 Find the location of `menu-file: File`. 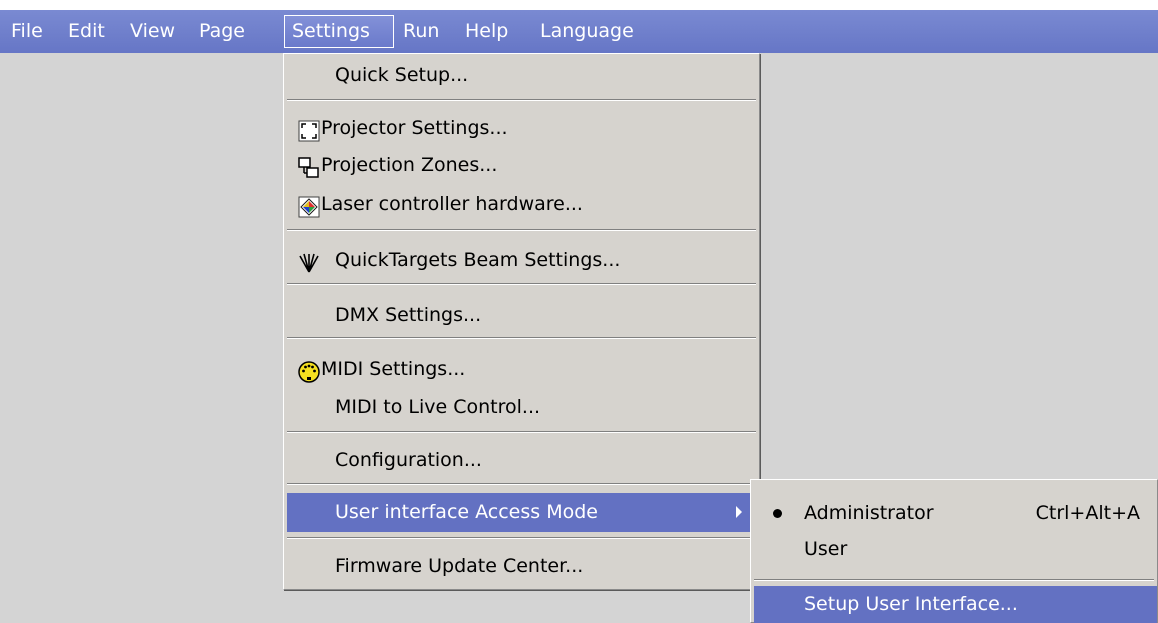

menu-file: File is located at coordinates (27, 31).